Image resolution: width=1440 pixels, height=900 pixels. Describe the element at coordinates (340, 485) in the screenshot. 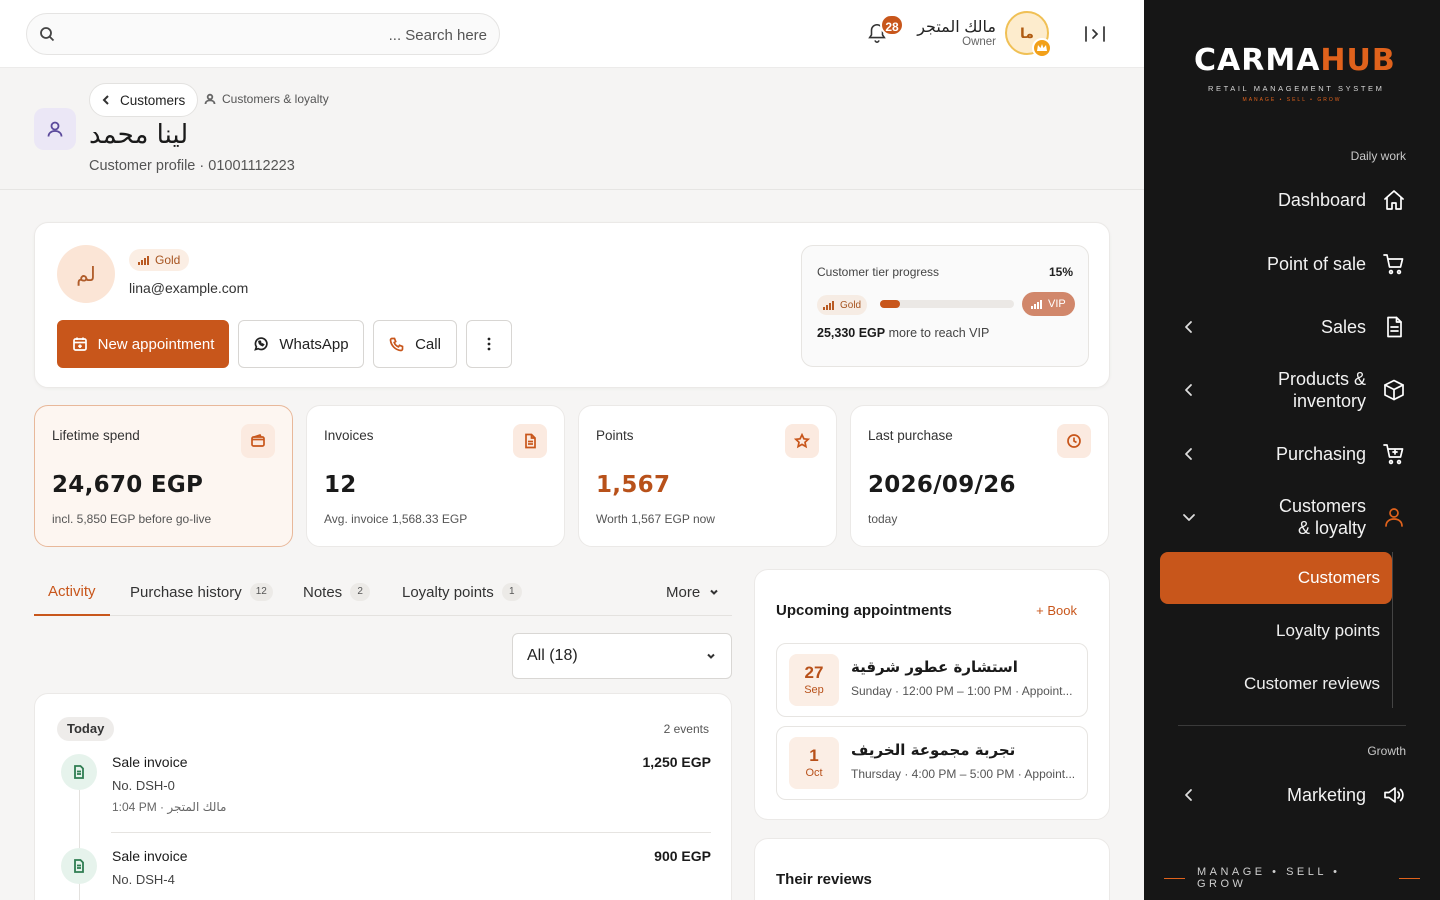

I see `stat-value: 12` at that location.